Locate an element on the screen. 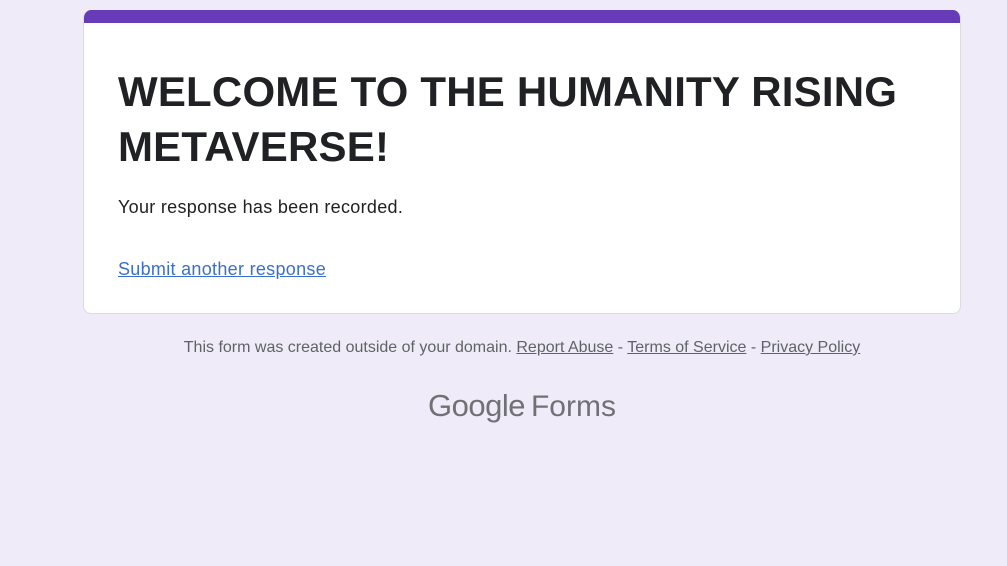  google-wordmark: Google is located at coordinates (476, 405).